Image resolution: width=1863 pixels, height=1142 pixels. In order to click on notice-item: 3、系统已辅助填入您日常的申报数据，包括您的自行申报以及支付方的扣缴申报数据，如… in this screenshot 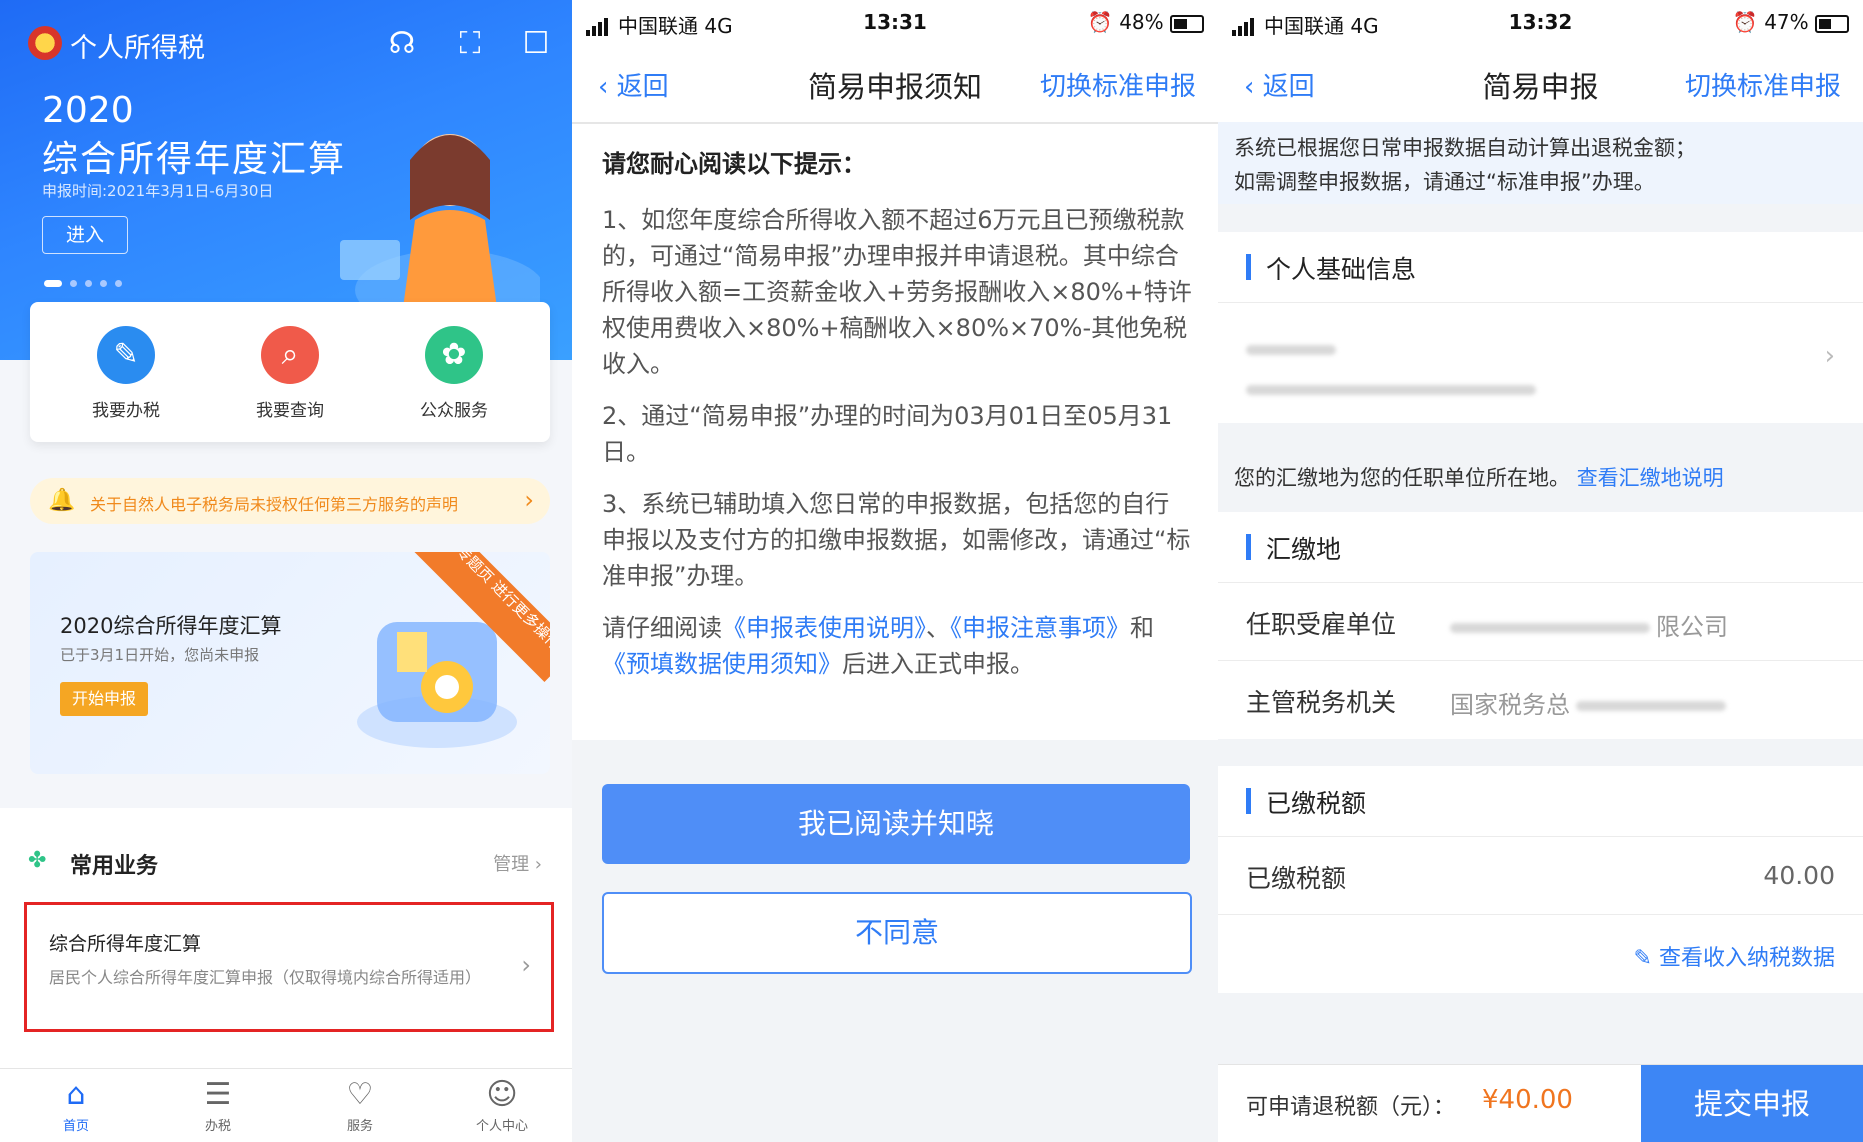, I will do `click(896, 540)`.